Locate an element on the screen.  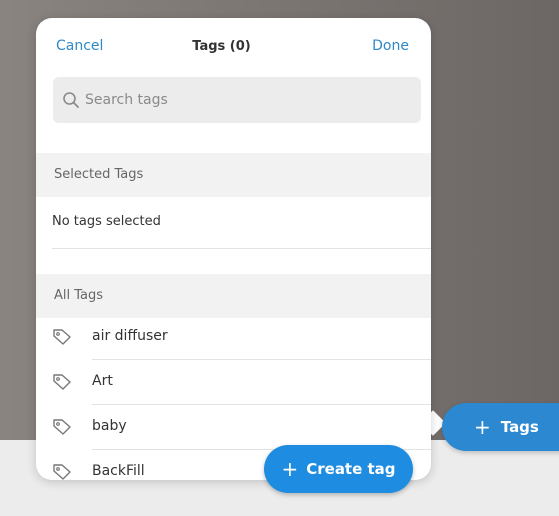
divider is located at coordinates (241, 248).